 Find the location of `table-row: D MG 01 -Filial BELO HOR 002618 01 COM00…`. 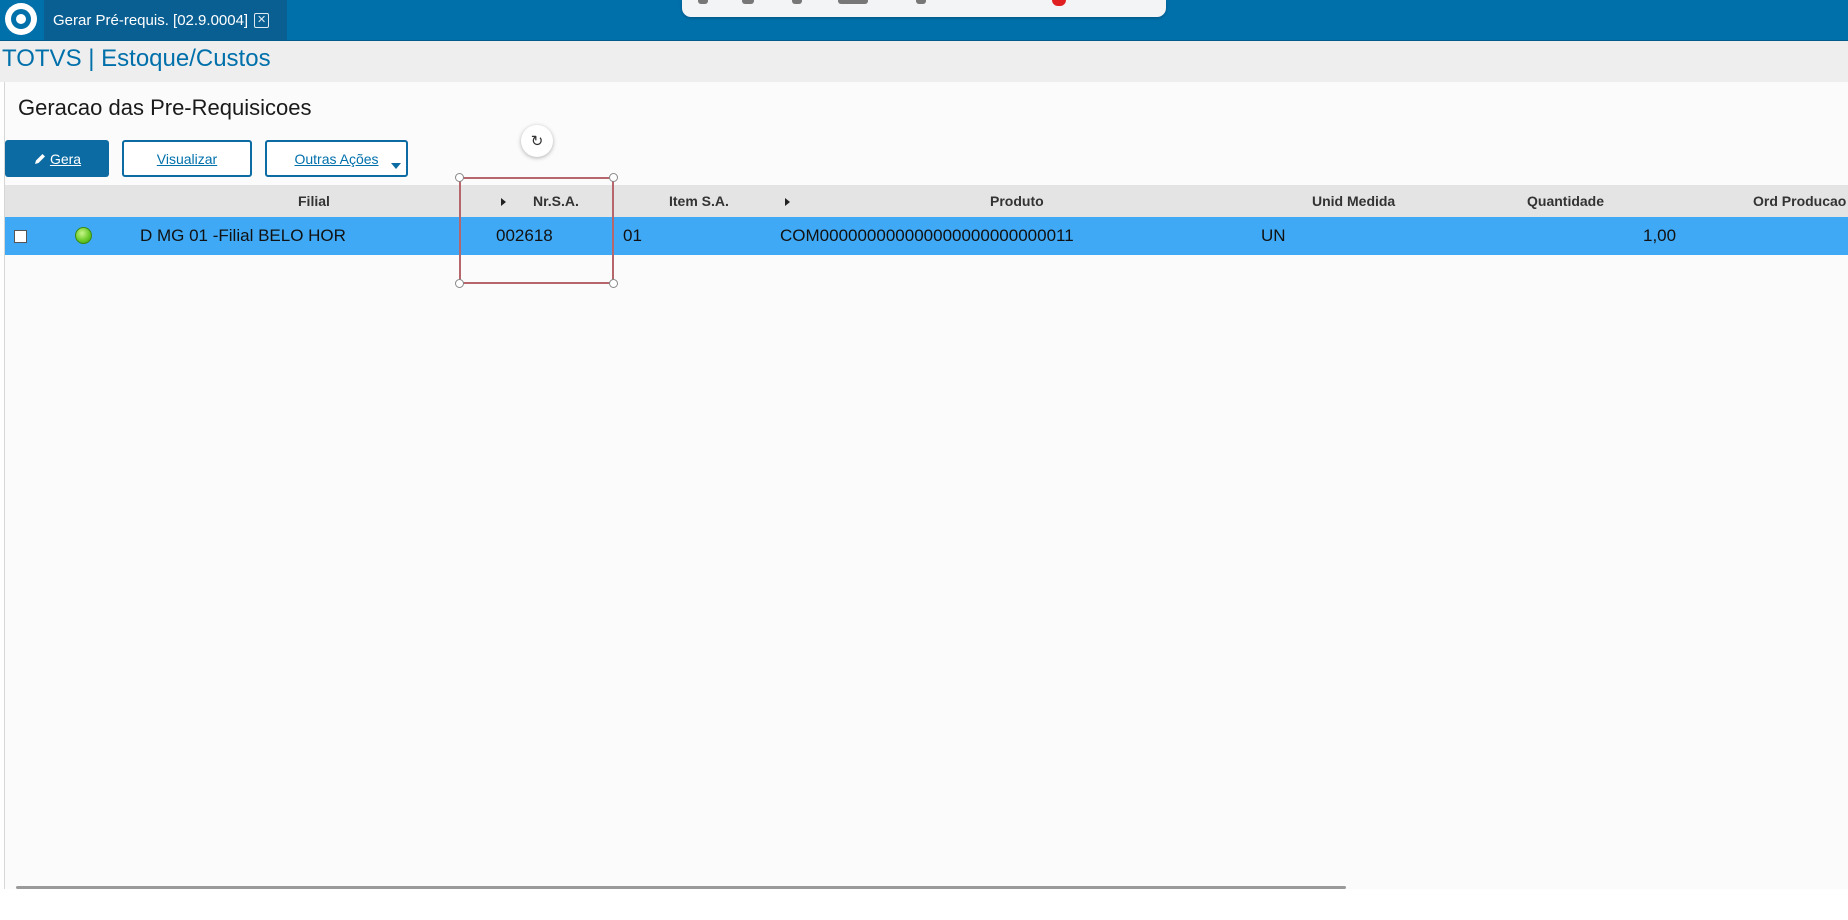

table-row: D MG 01 -Filial BELO HOR 002618 01 COM00… is located at coordinates (926, 236).